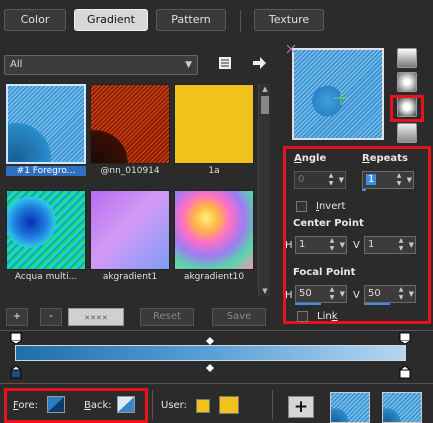 Image resolution: width=433 pixels, height=423 pixels. Describe the element at coordinates (174, 405) in the screenshot. I see `user-label: User:` at that location.